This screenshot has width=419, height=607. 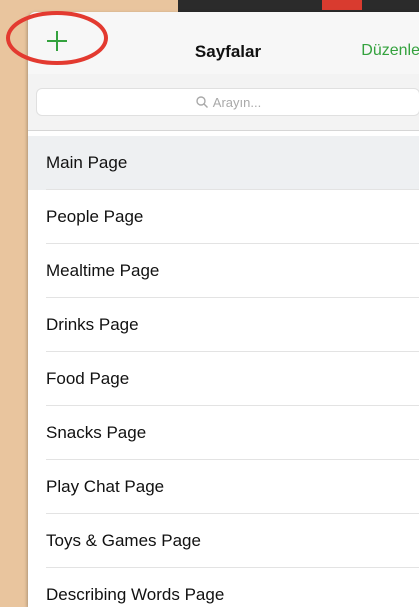 What do you see at coordinates (342, 5) in the screenshot?
I see `background-red-tab` at bounding box center [342, 5].